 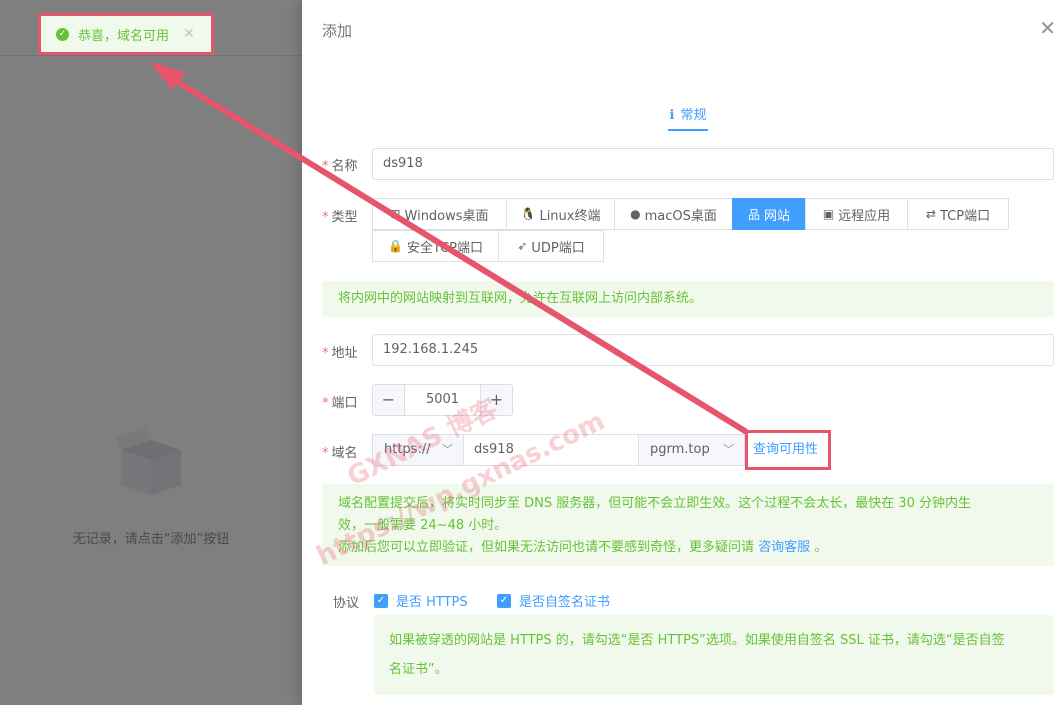 I want to click on success-toast: ✓ 恭喜，域名可用 ✕, so click(x=126, y=34).